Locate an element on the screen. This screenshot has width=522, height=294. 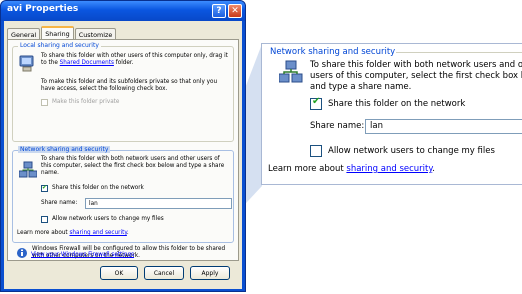
zoom-network-share-icon is located at coordinates (291, 71).